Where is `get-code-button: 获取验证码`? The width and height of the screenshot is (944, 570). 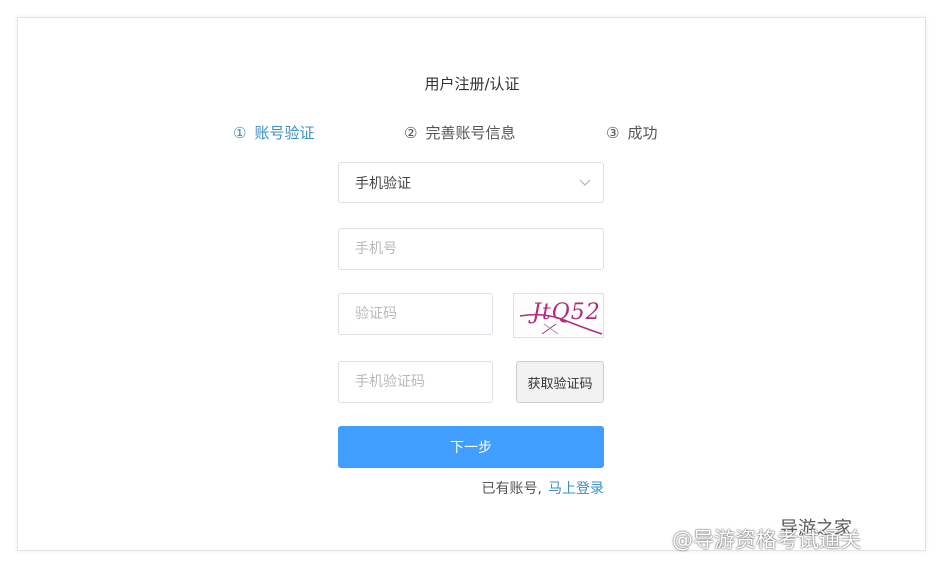 get-code-button: 获取验证码 is located at coordinates (560, 382).